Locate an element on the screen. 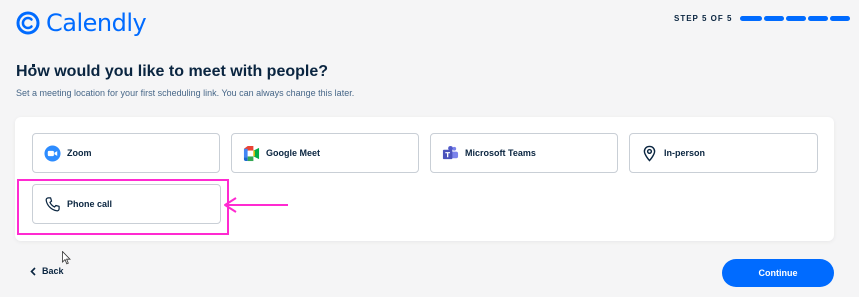 This screenshot has width=859, height=297. option-label: Zoom is located at coordinates (79, 153).